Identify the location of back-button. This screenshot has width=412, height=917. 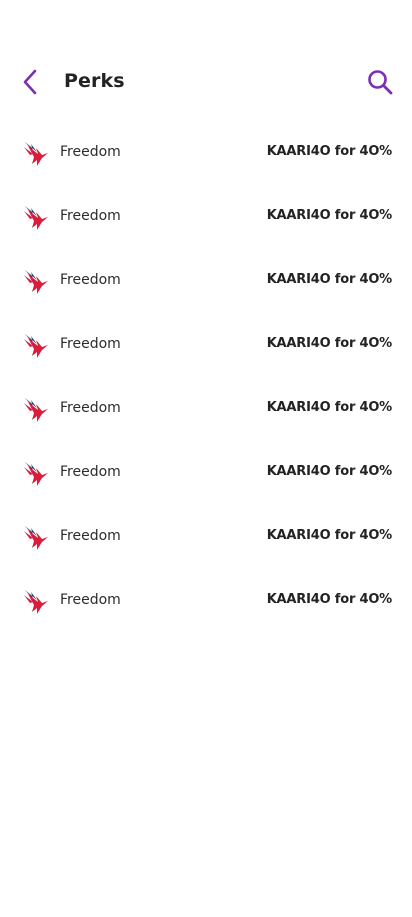
(30, 82).